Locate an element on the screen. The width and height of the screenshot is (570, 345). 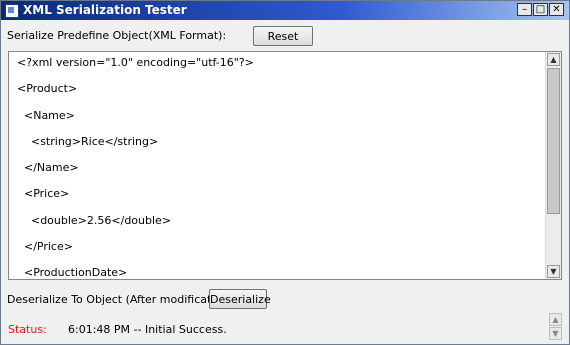
status-scroll-up-icon: ▲ is located at coordinates (555, 319).